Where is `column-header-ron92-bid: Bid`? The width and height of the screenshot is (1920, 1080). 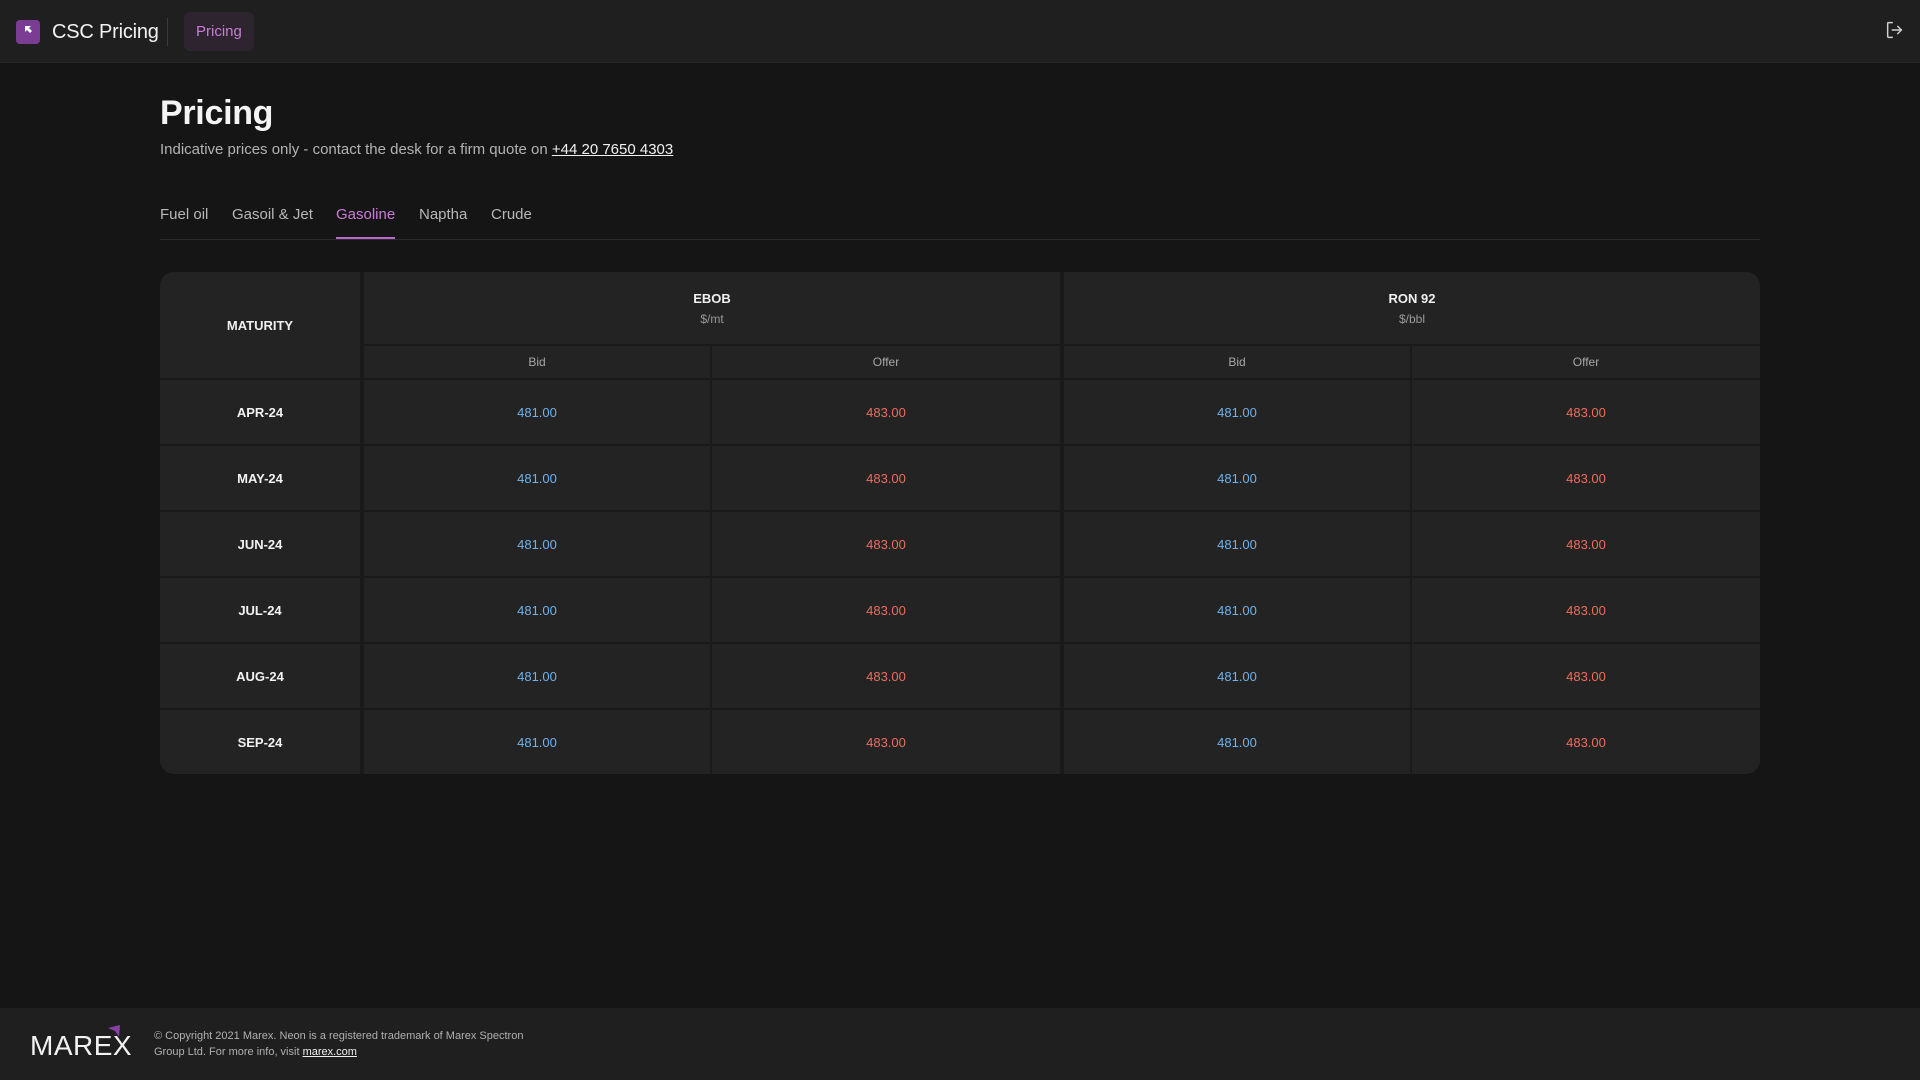 column-header-ron92-bid: Bid is located at coordinates (1237, 362).